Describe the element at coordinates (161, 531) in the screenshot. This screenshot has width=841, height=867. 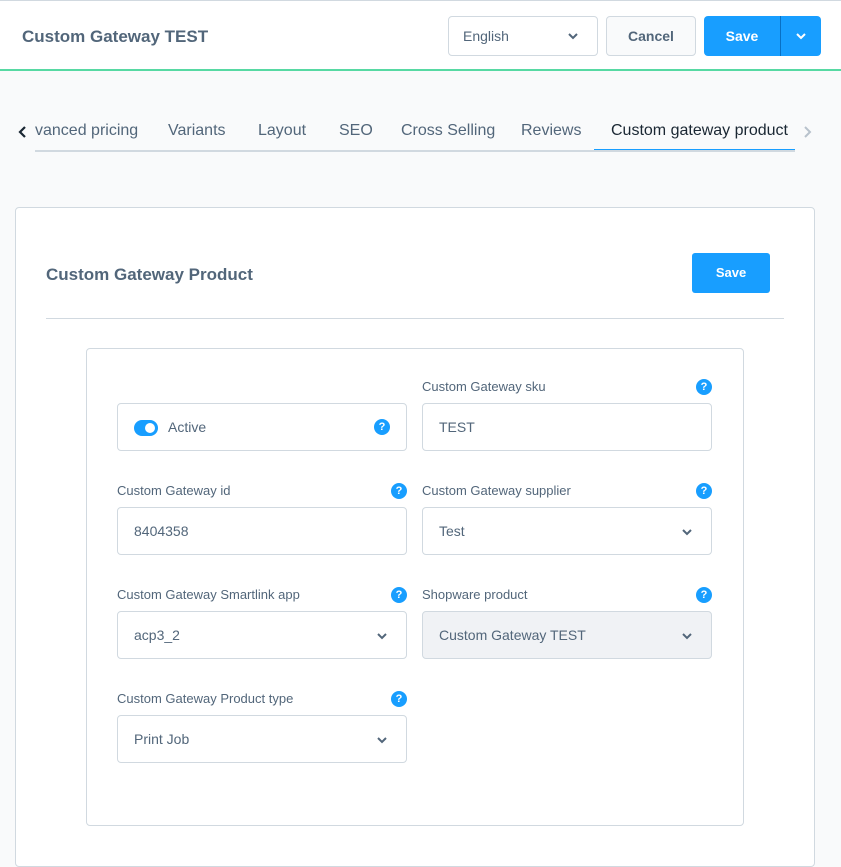
I see `id-value: 8404358` at that location.